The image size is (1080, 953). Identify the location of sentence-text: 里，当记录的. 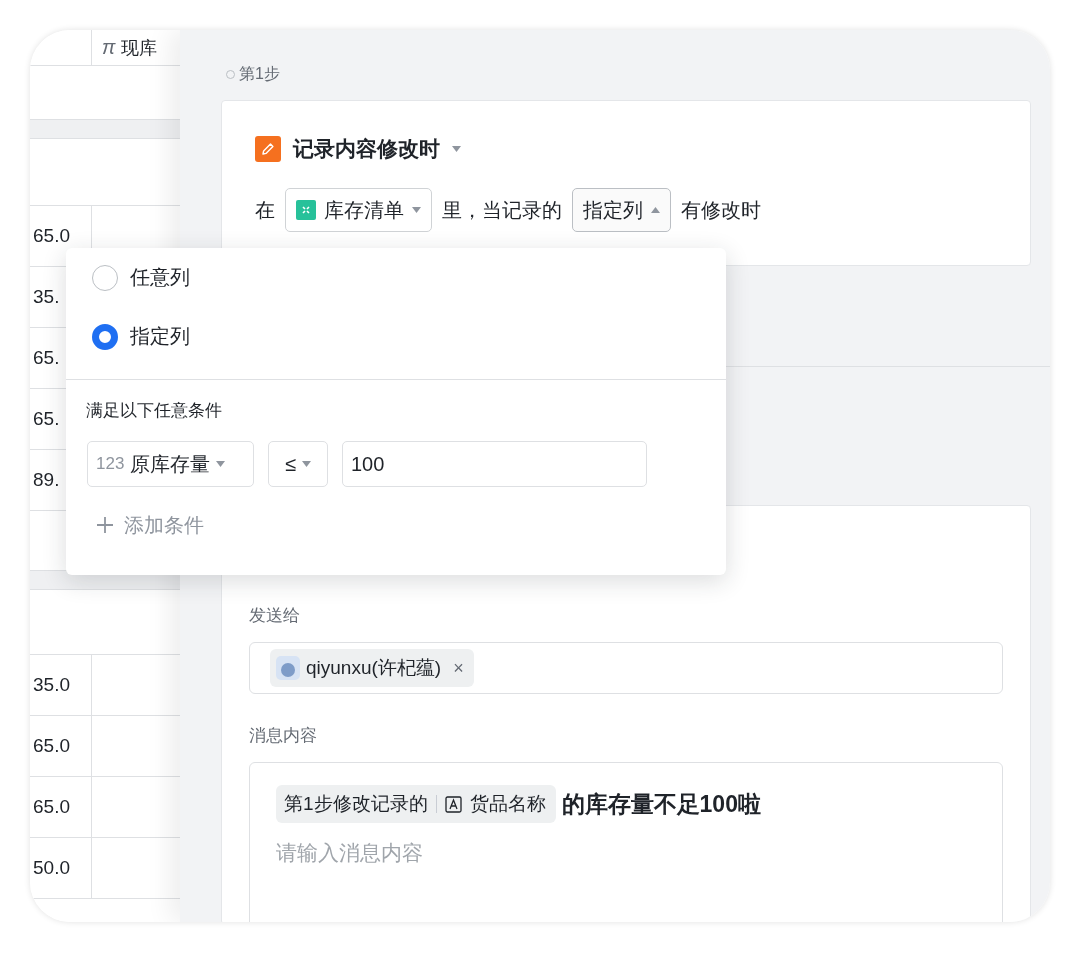
(502, 210).